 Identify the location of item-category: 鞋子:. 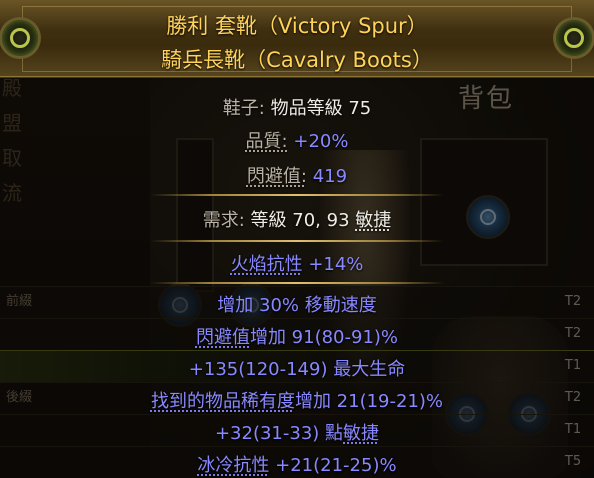
(243, 108).